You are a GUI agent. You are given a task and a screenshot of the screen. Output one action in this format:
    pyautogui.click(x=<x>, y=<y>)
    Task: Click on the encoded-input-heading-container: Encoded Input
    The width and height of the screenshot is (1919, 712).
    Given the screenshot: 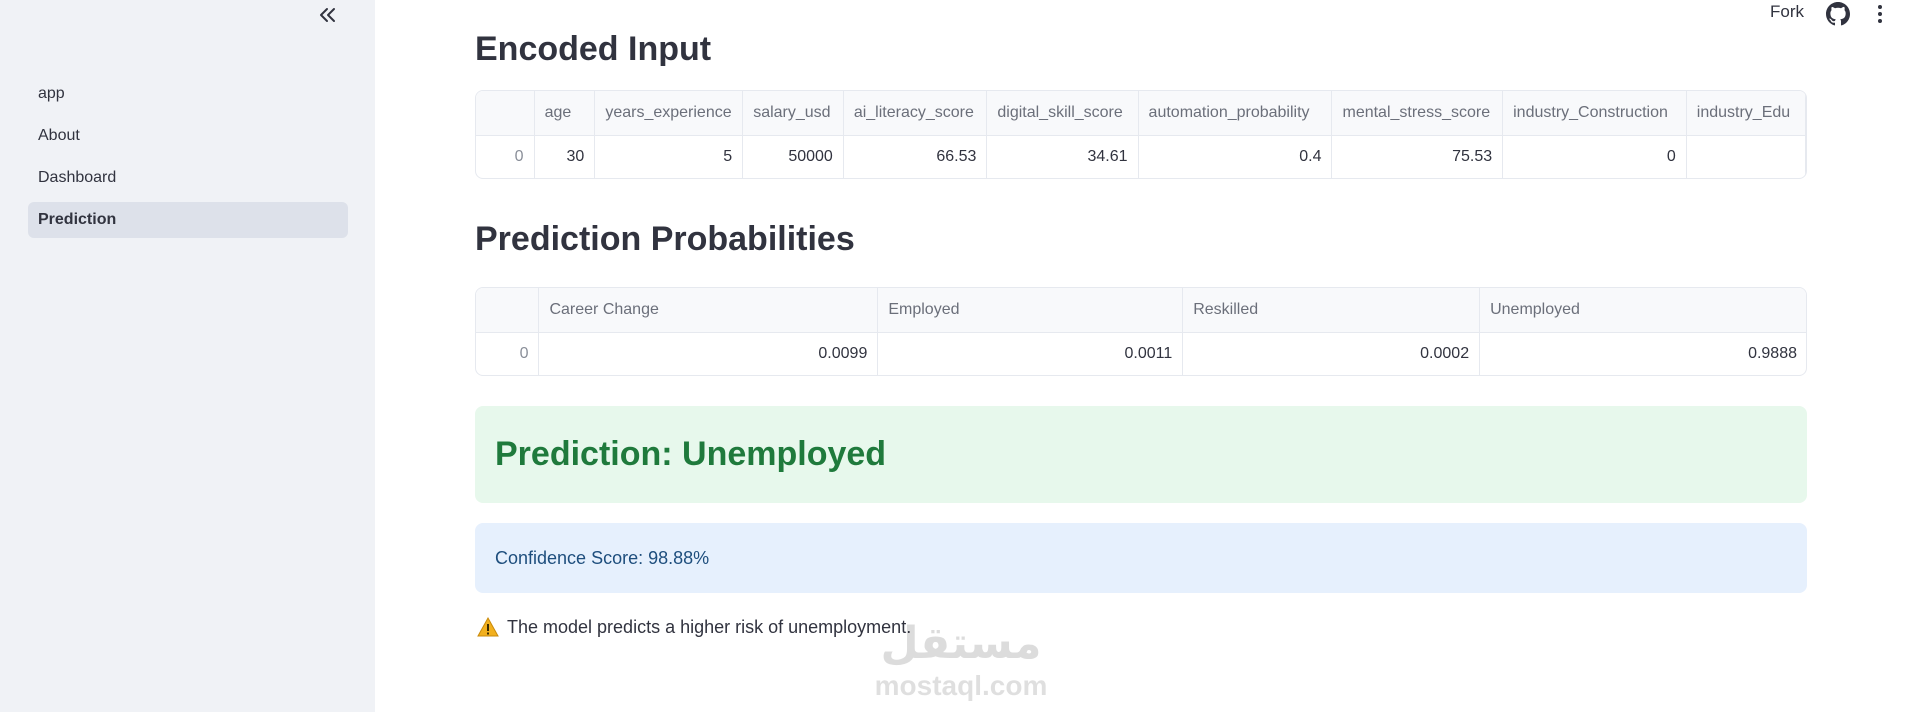 What is the action you would take?
    pyautogui.click(x=775, y=46)
    